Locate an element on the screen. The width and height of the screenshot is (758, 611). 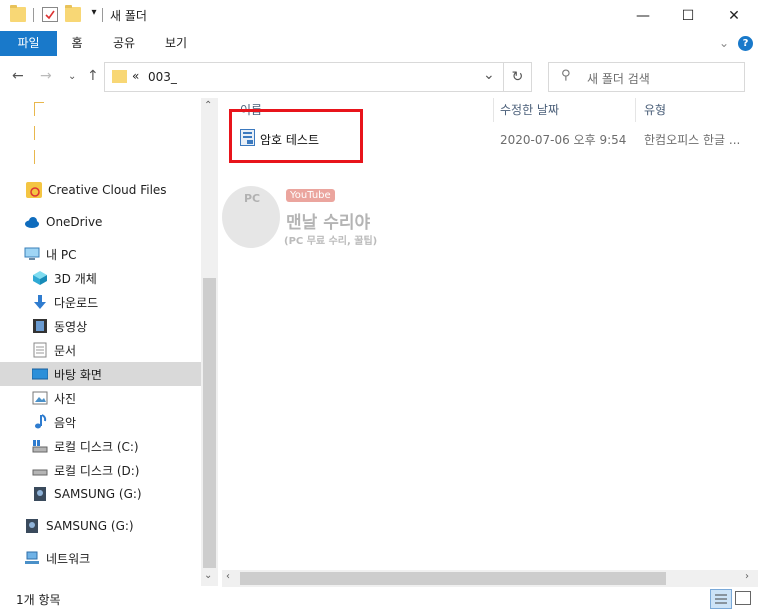
watermark: PC YouTube 맨날 수리야 (PC 무료 수리, 꿀팁) is located at coordinates (322, 219).